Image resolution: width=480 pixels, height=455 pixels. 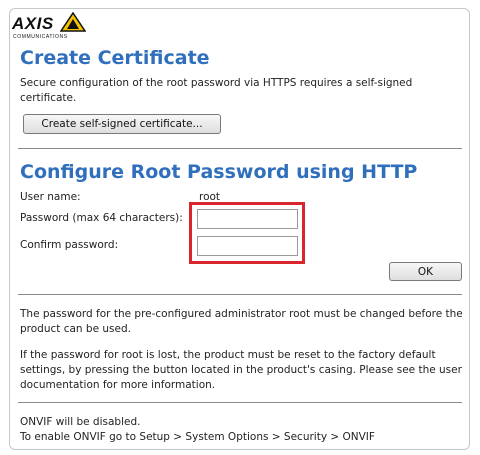 What do you see at coordinates (247, 233) in the screenshot?
I see `password-fields-highlight` at bounding box center [247, 233].